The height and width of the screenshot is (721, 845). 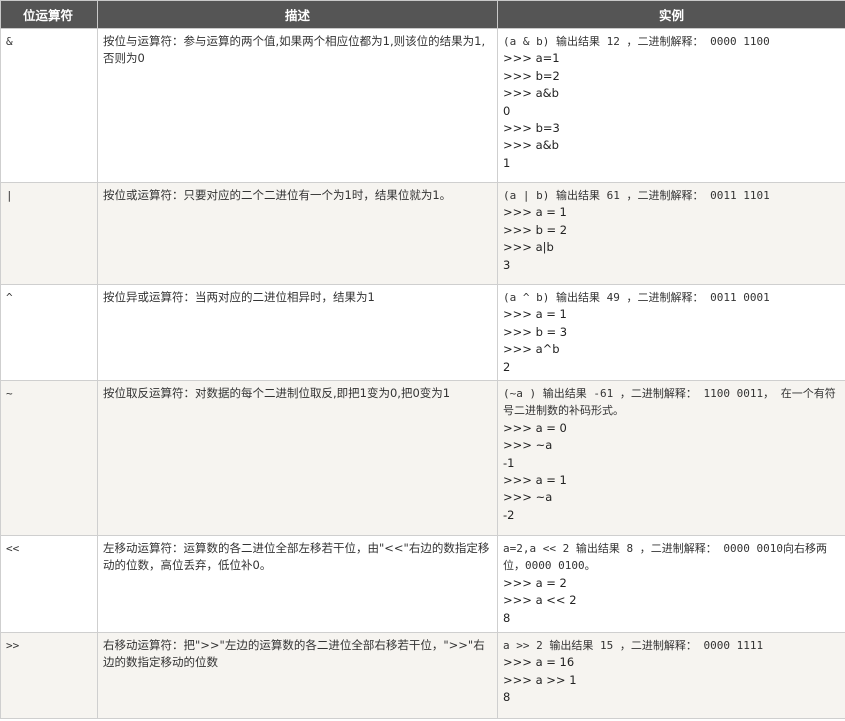 What do you see at coordinates (297, 332) in the screenshot?
I see `description-cell: 按位异或运算符：当两对应的二进位相异时，结果为1` at bounding box center [297, 332].